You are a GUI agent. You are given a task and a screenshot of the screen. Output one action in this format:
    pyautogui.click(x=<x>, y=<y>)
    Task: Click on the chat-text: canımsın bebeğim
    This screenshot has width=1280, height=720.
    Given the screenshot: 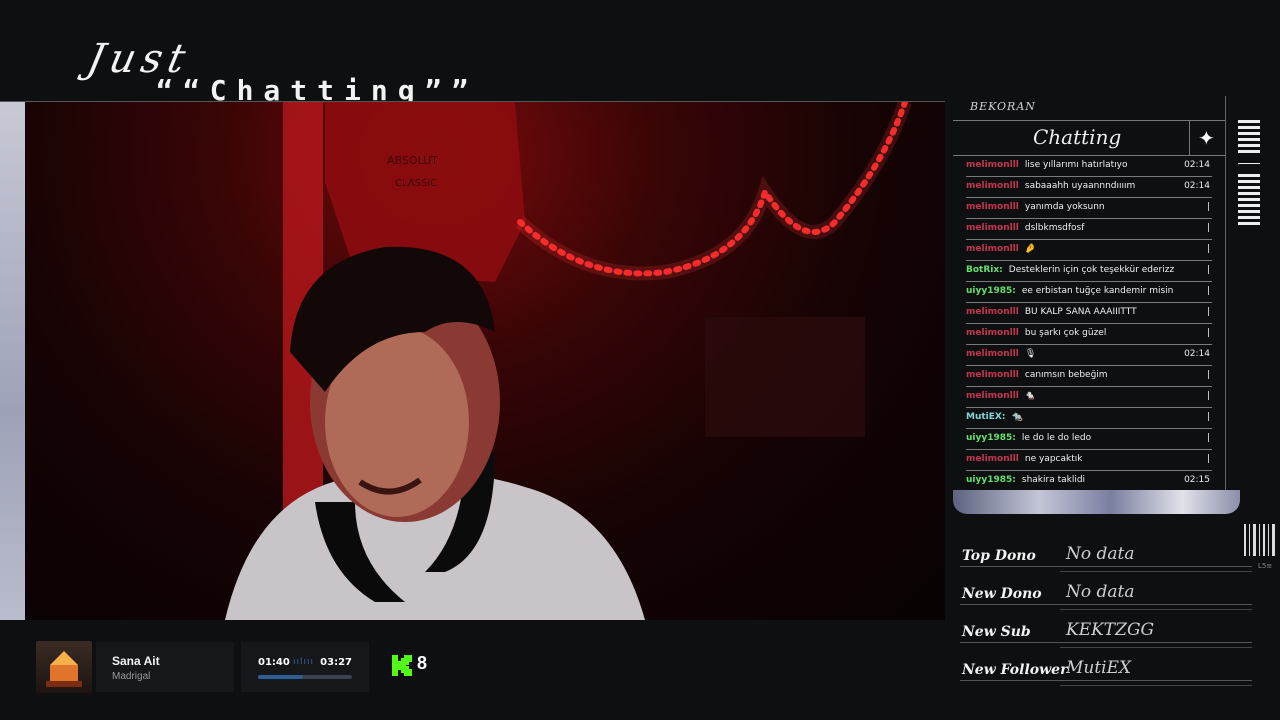 What is the action you would take?
    pyautogui.click(x=1066, y=375)
    